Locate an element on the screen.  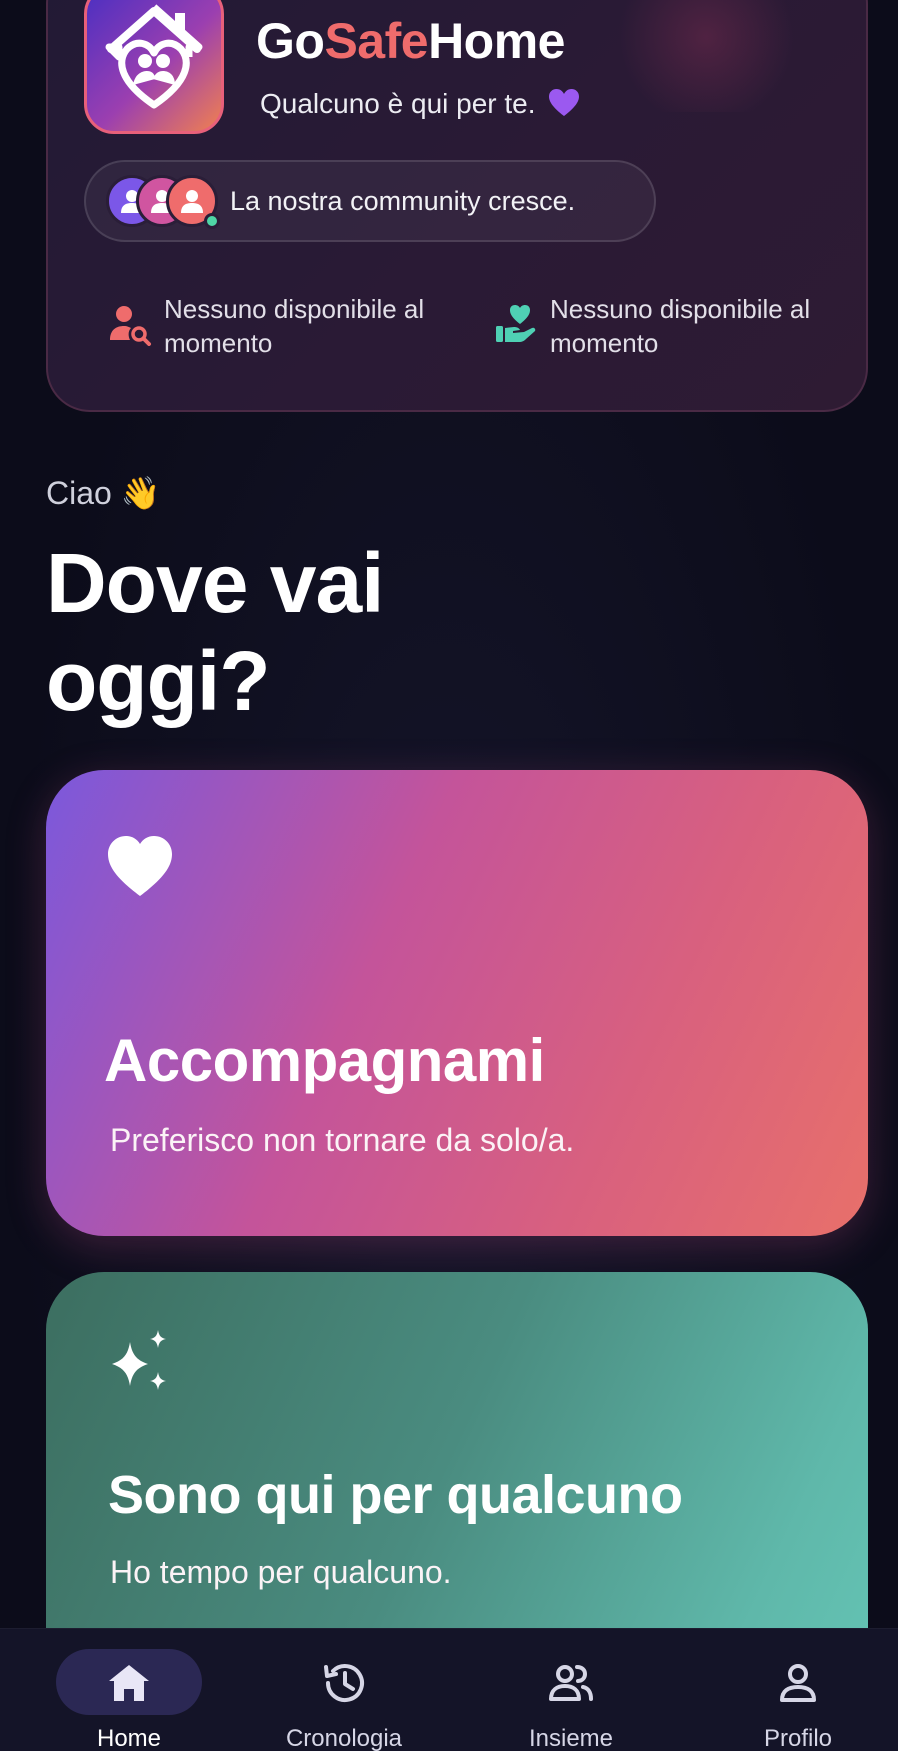
hand-heart-icon is located at coordinates (516, 323).